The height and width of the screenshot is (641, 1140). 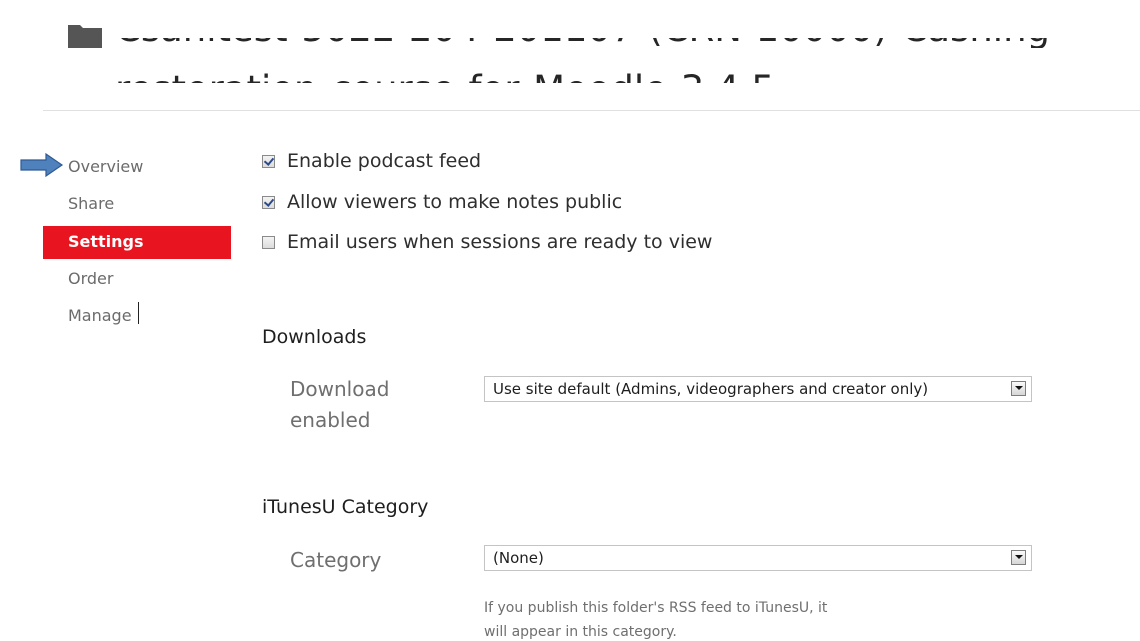 What do you see at coordinates (345, 507) in the screenshot?
I see `itunesu-heading: iTunesU Category` at bounding box center [345, 507].